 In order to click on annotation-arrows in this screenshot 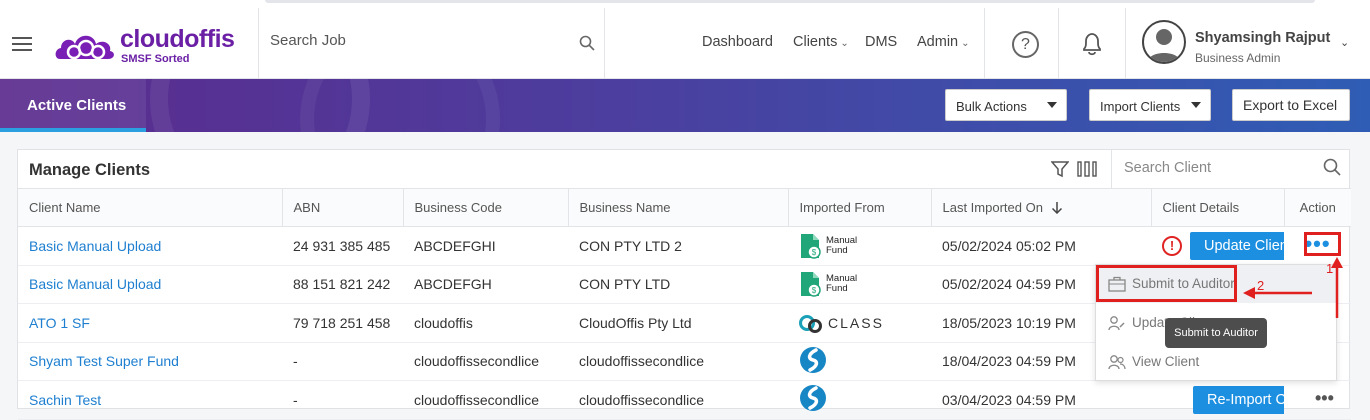, I will do `click(1293, 287)`.